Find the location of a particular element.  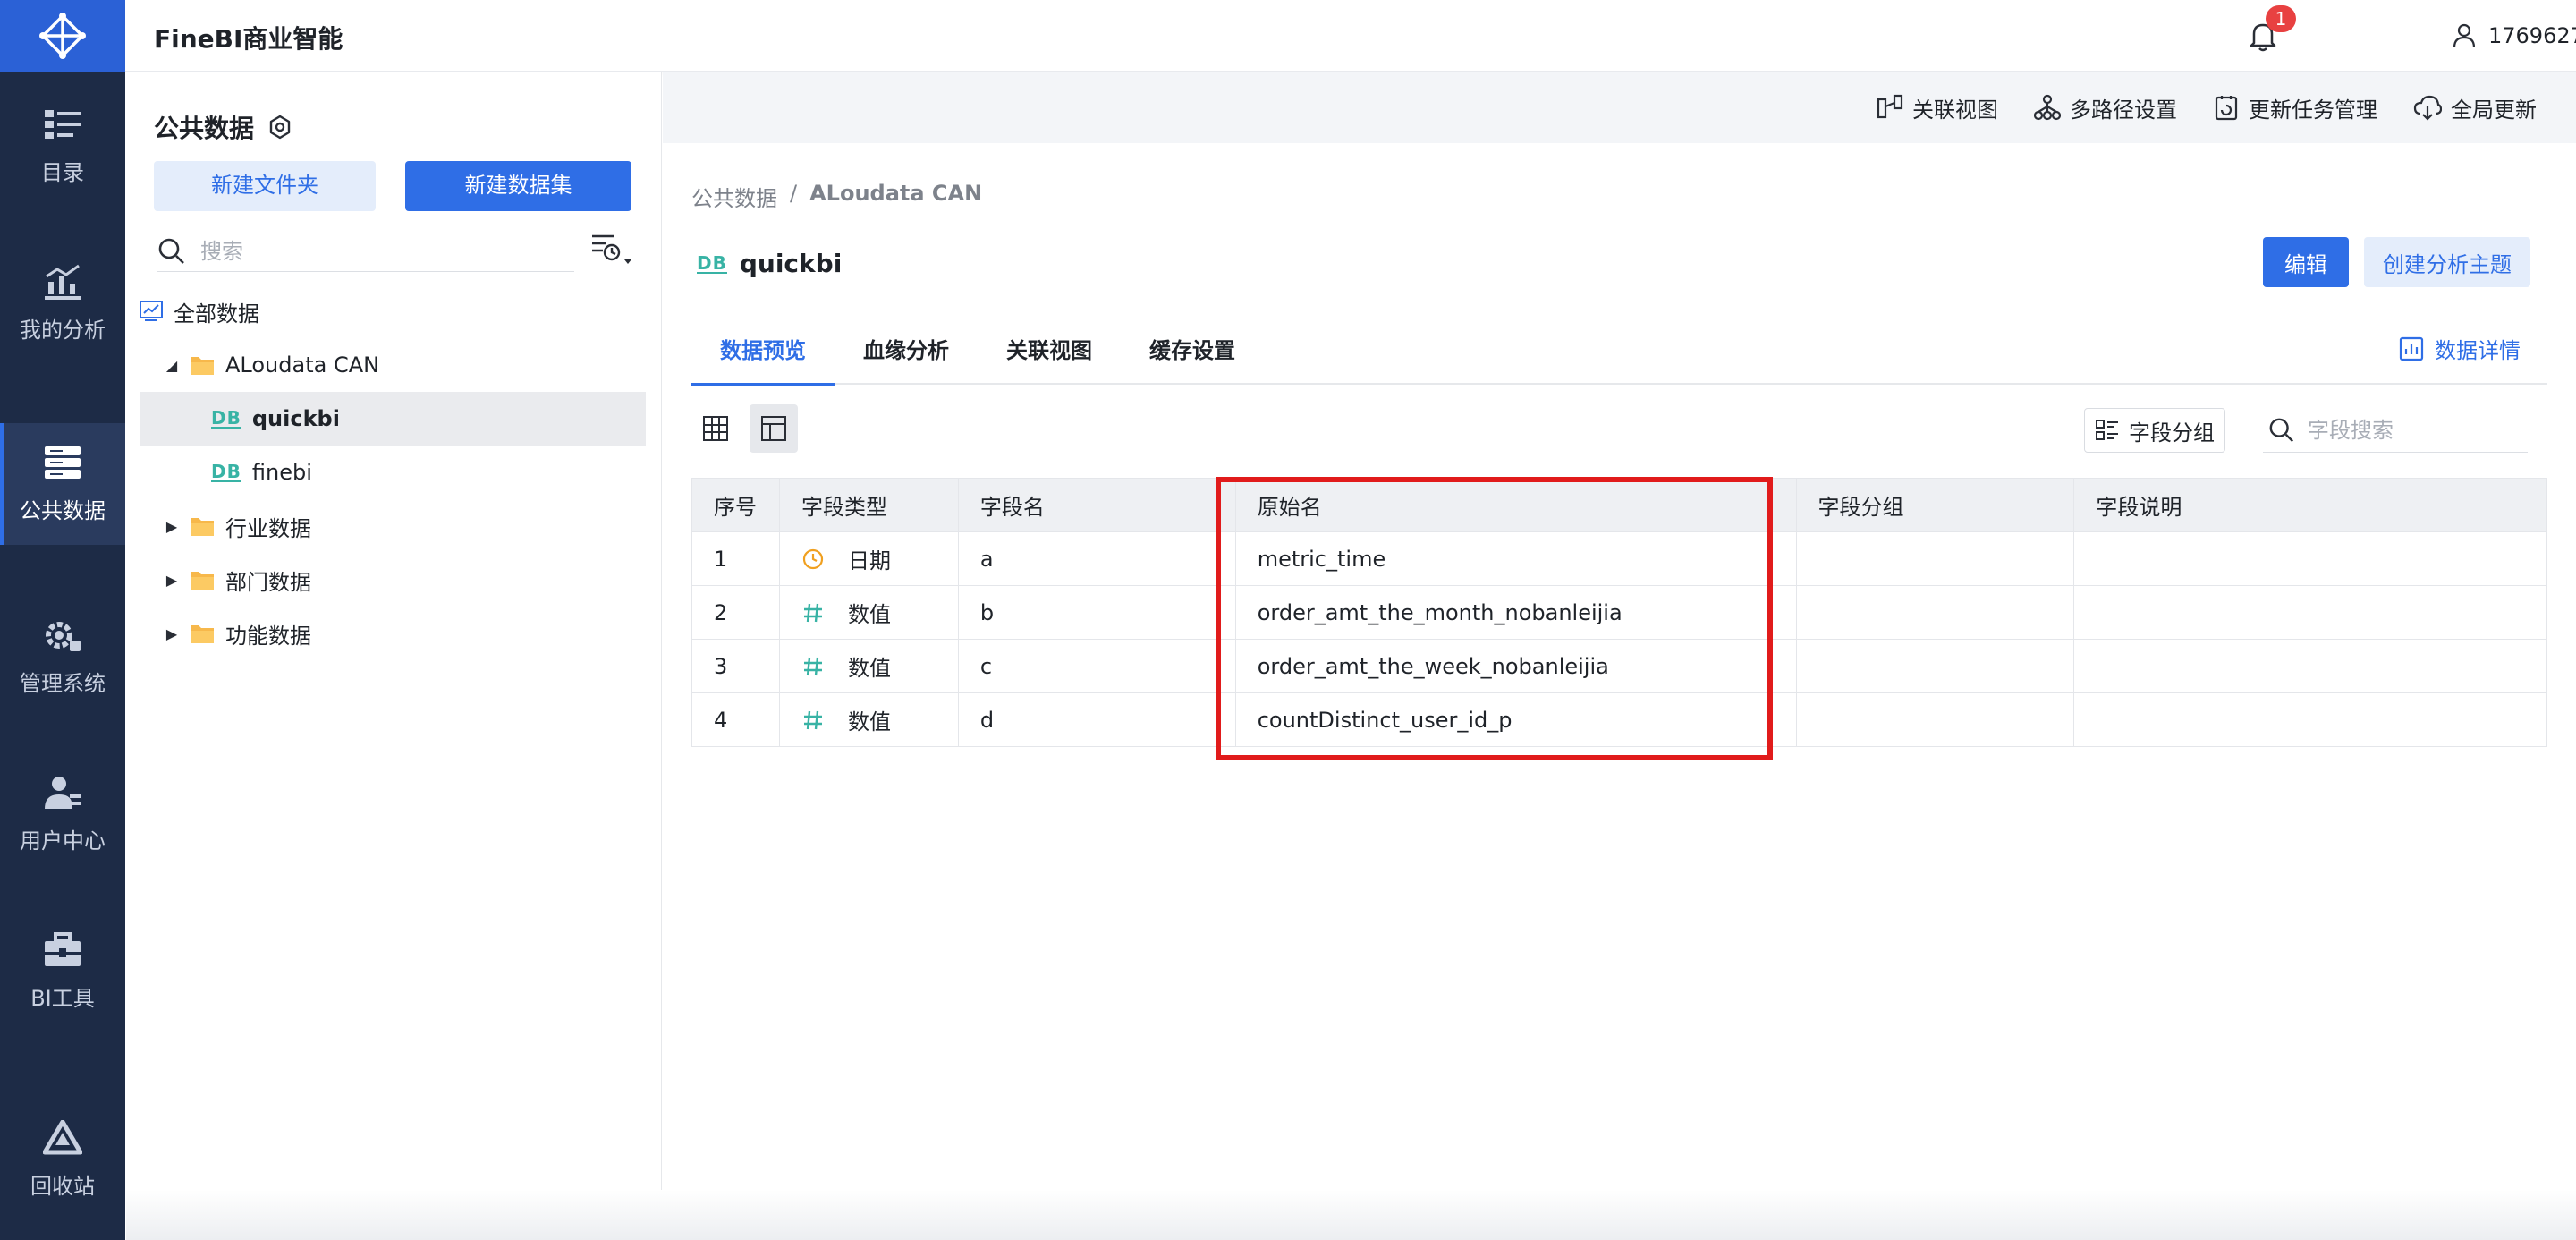

table-row: 1 日期 a metric_time is located at coordinates (1619, 558).